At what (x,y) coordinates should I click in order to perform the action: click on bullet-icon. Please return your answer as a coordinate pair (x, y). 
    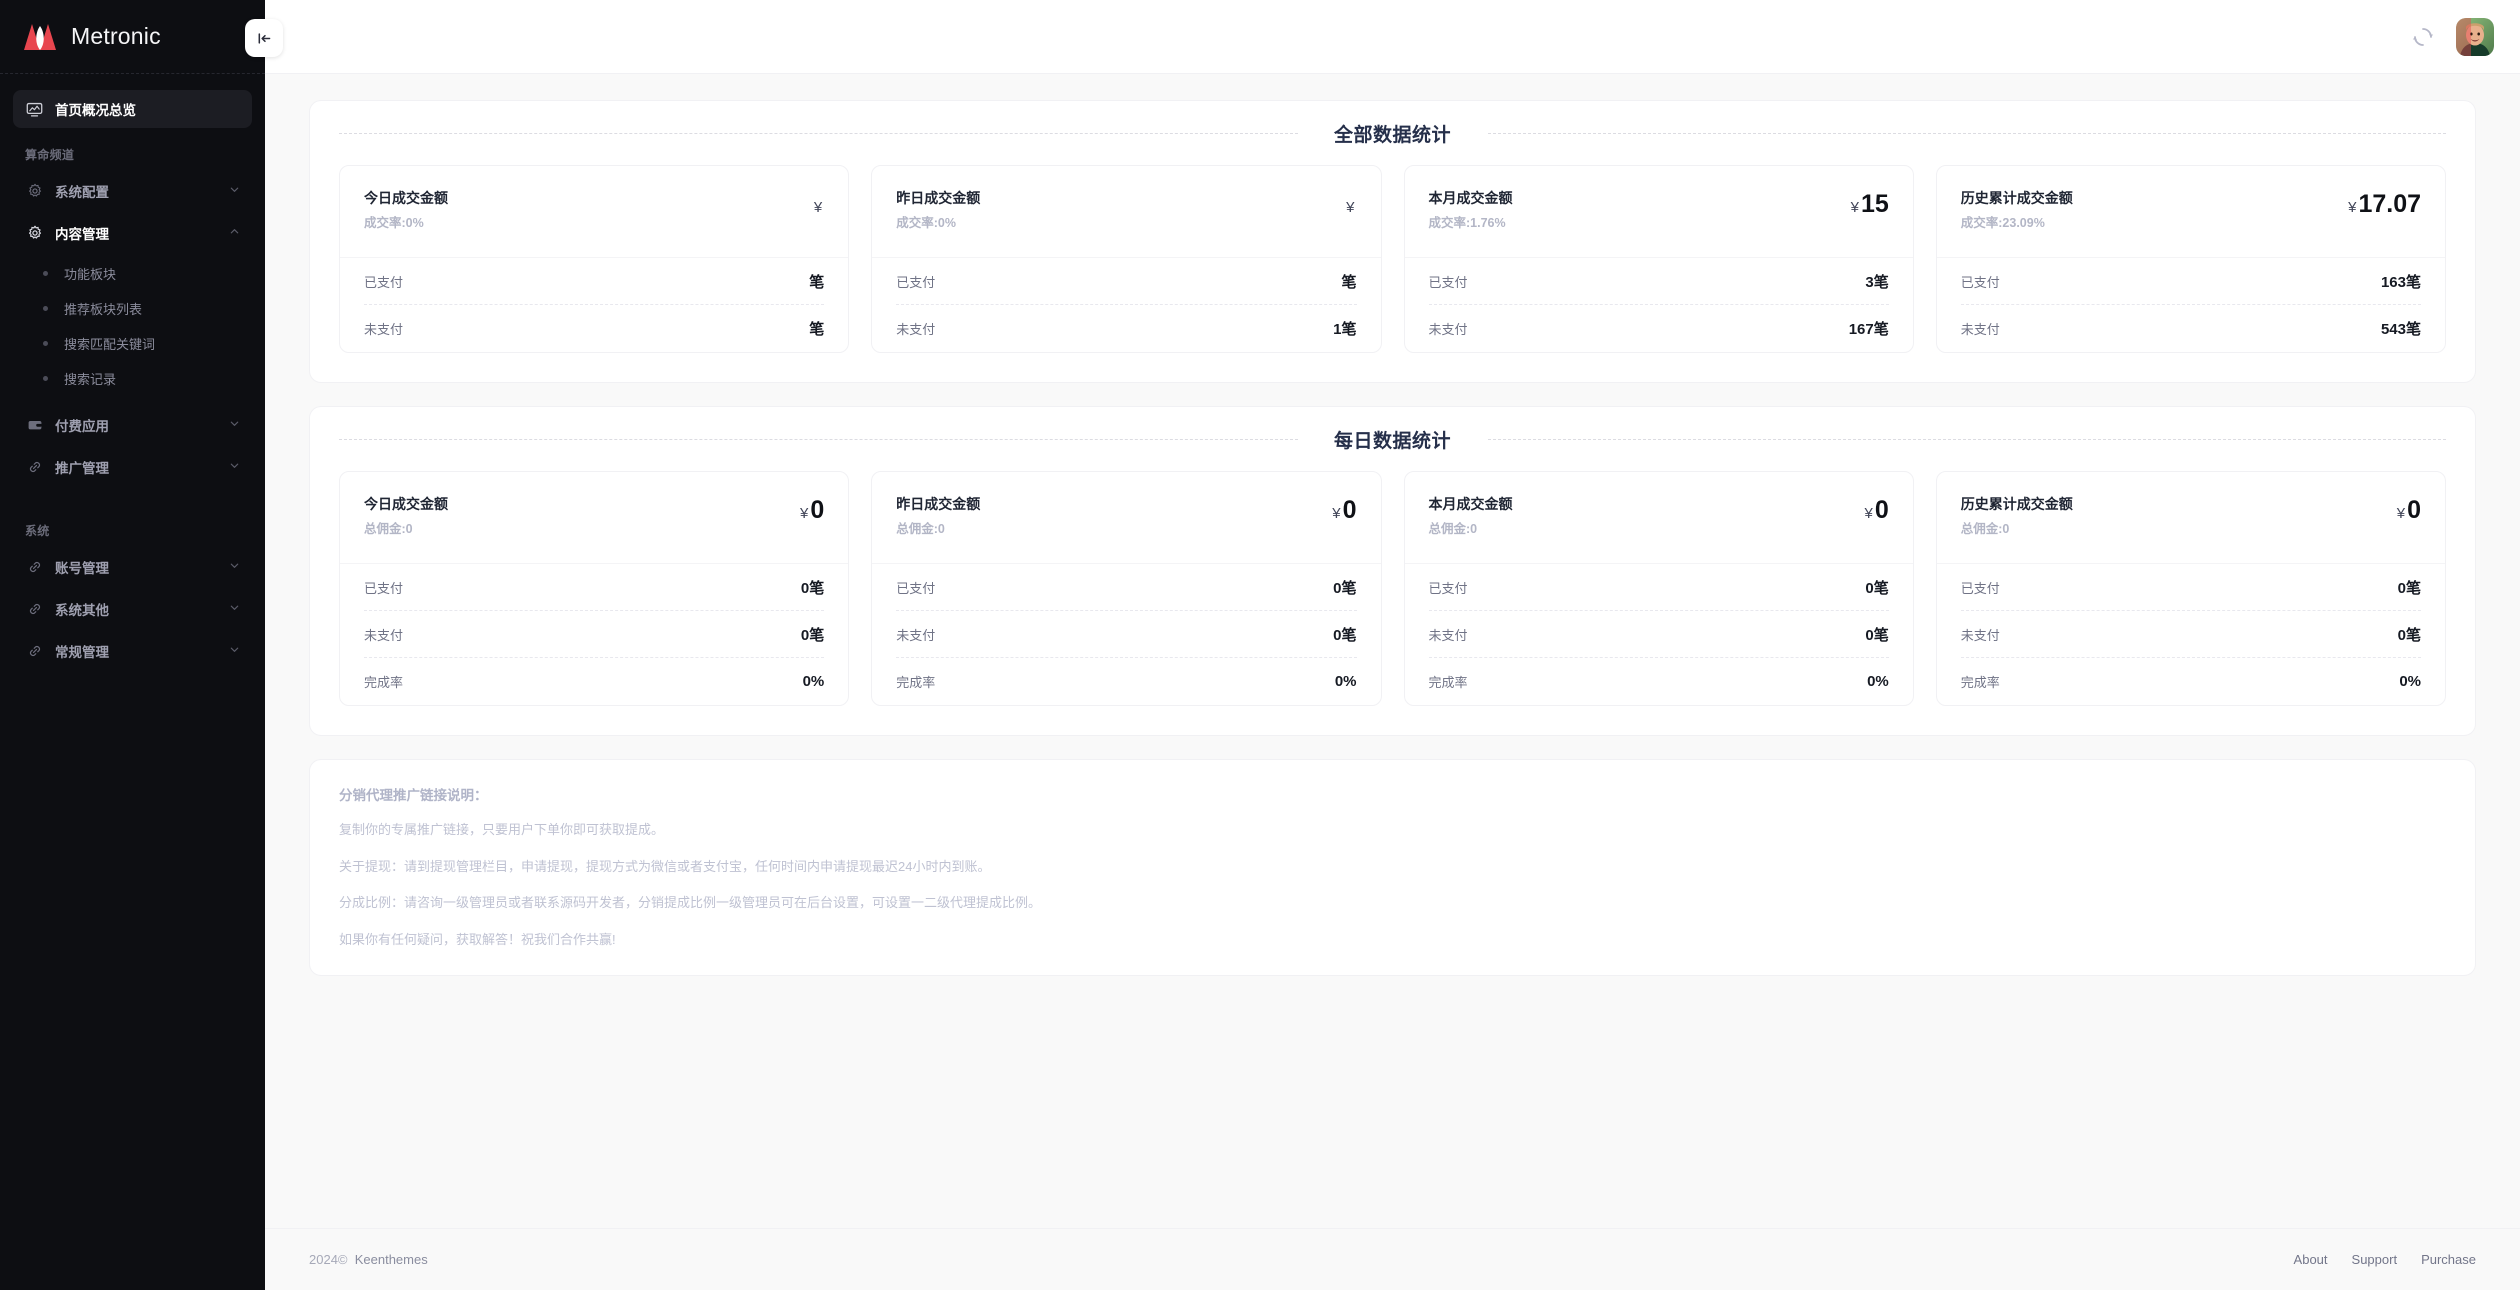
    Looking at the image, I should click on (45, 308).